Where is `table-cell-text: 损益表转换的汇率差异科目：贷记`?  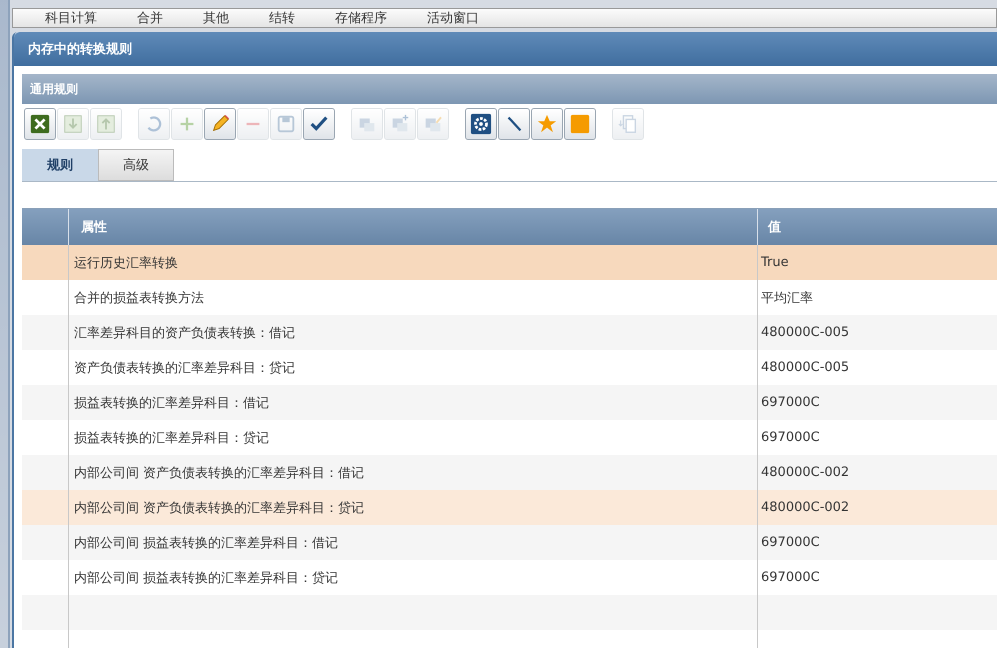
table-cell-text: 损益表转换的汇率差异科目：贷记 is located at coordinates (171, 438).